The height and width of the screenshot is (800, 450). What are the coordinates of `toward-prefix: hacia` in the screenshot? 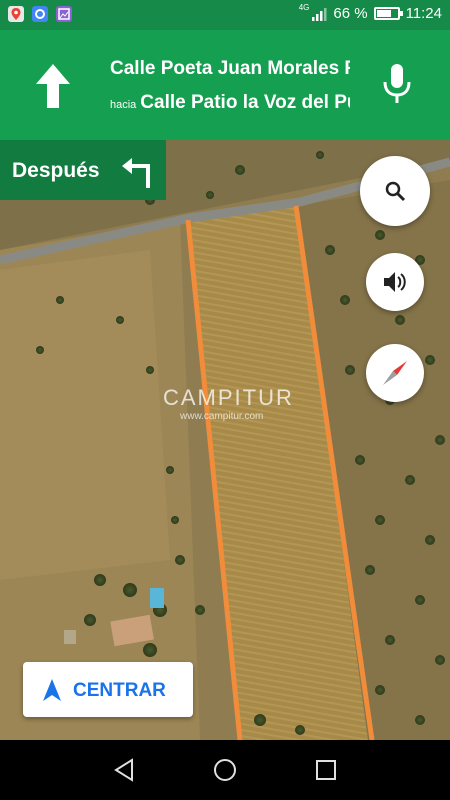 It's located at (123, 105).